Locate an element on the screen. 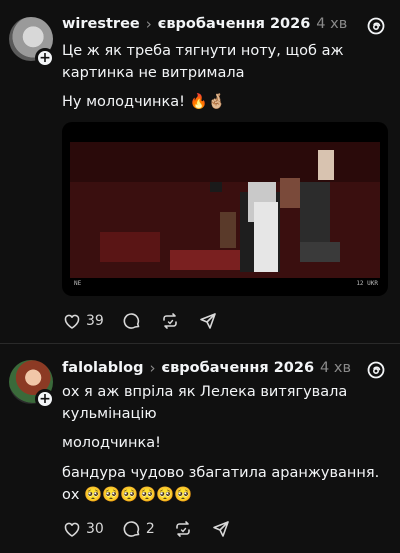 The image size is (400, 553). like-count: 30 is located at coordinates (95, 529).